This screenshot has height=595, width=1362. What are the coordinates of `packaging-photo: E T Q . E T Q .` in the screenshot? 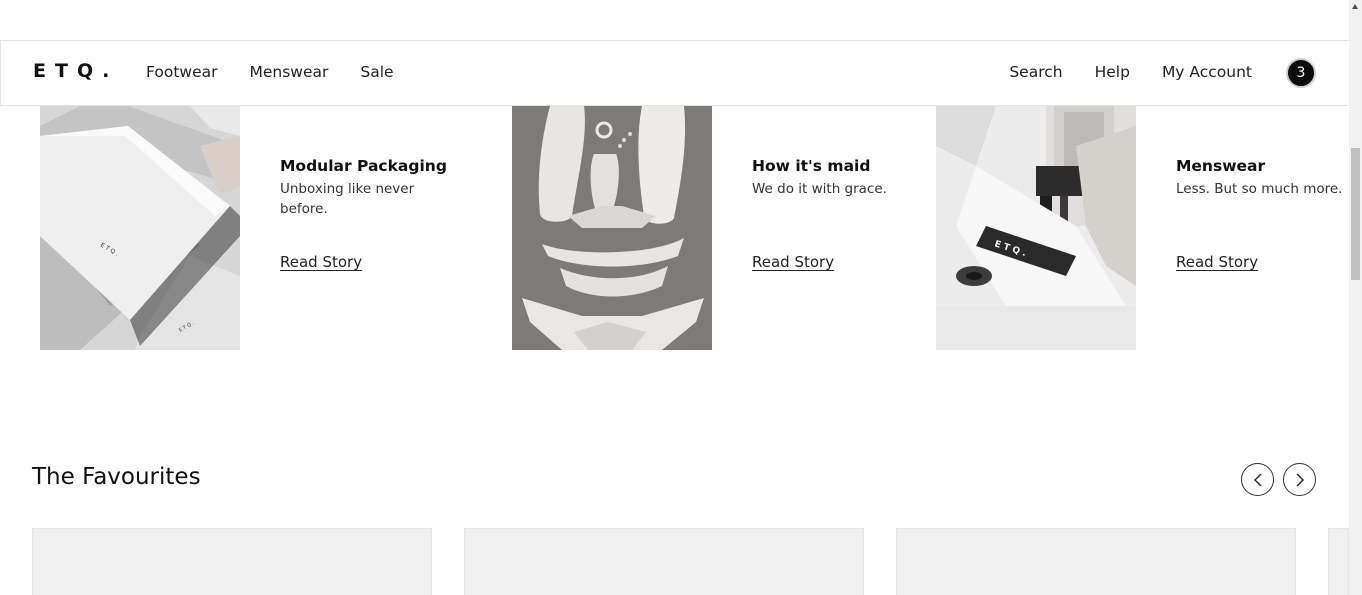 It's located at (140, 228).